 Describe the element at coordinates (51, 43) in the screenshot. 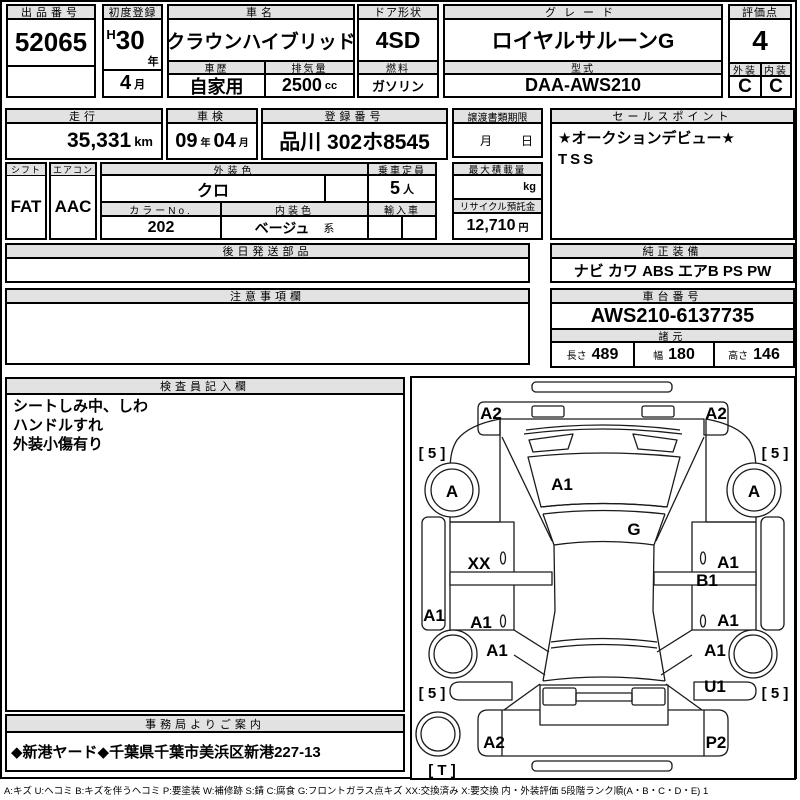

I see `lot-number-value: 52065` at that location.